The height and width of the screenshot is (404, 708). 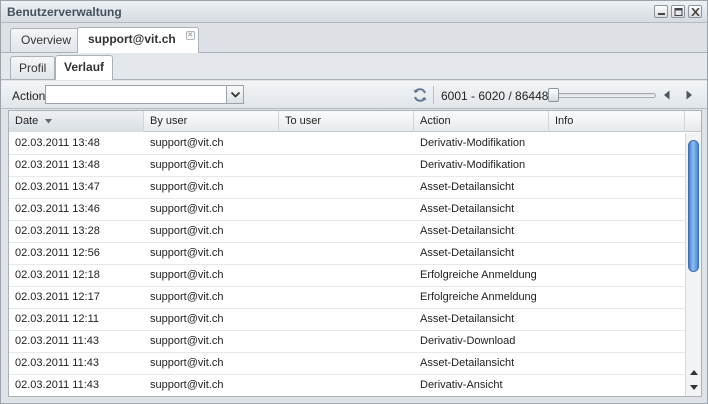 What do you see at coordinates (211, 121) in the screenshot?
I see `column-header-by-user: By user` at bounding box center [211, 121].